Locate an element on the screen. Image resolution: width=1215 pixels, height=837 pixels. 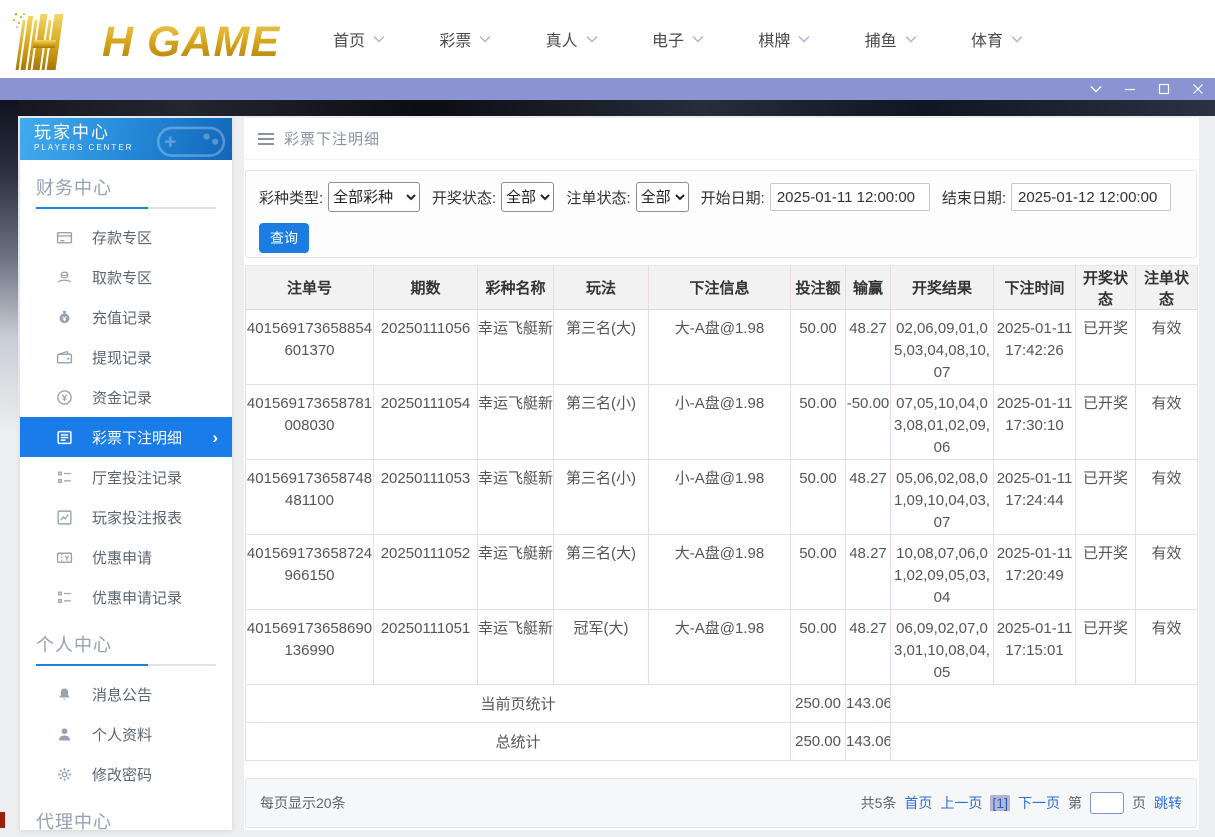
table-cell: 2025-01-11 17:24:44 is located at coordinates (1034, 497).